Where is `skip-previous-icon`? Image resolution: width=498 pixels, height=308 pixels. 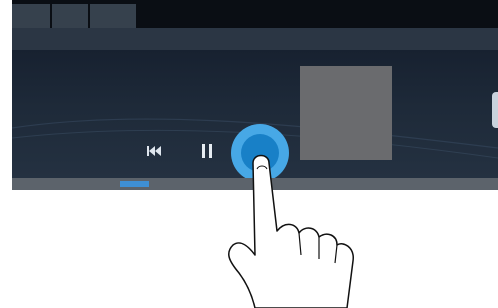
skip-previous-icon is located at coordinates (154, 151).